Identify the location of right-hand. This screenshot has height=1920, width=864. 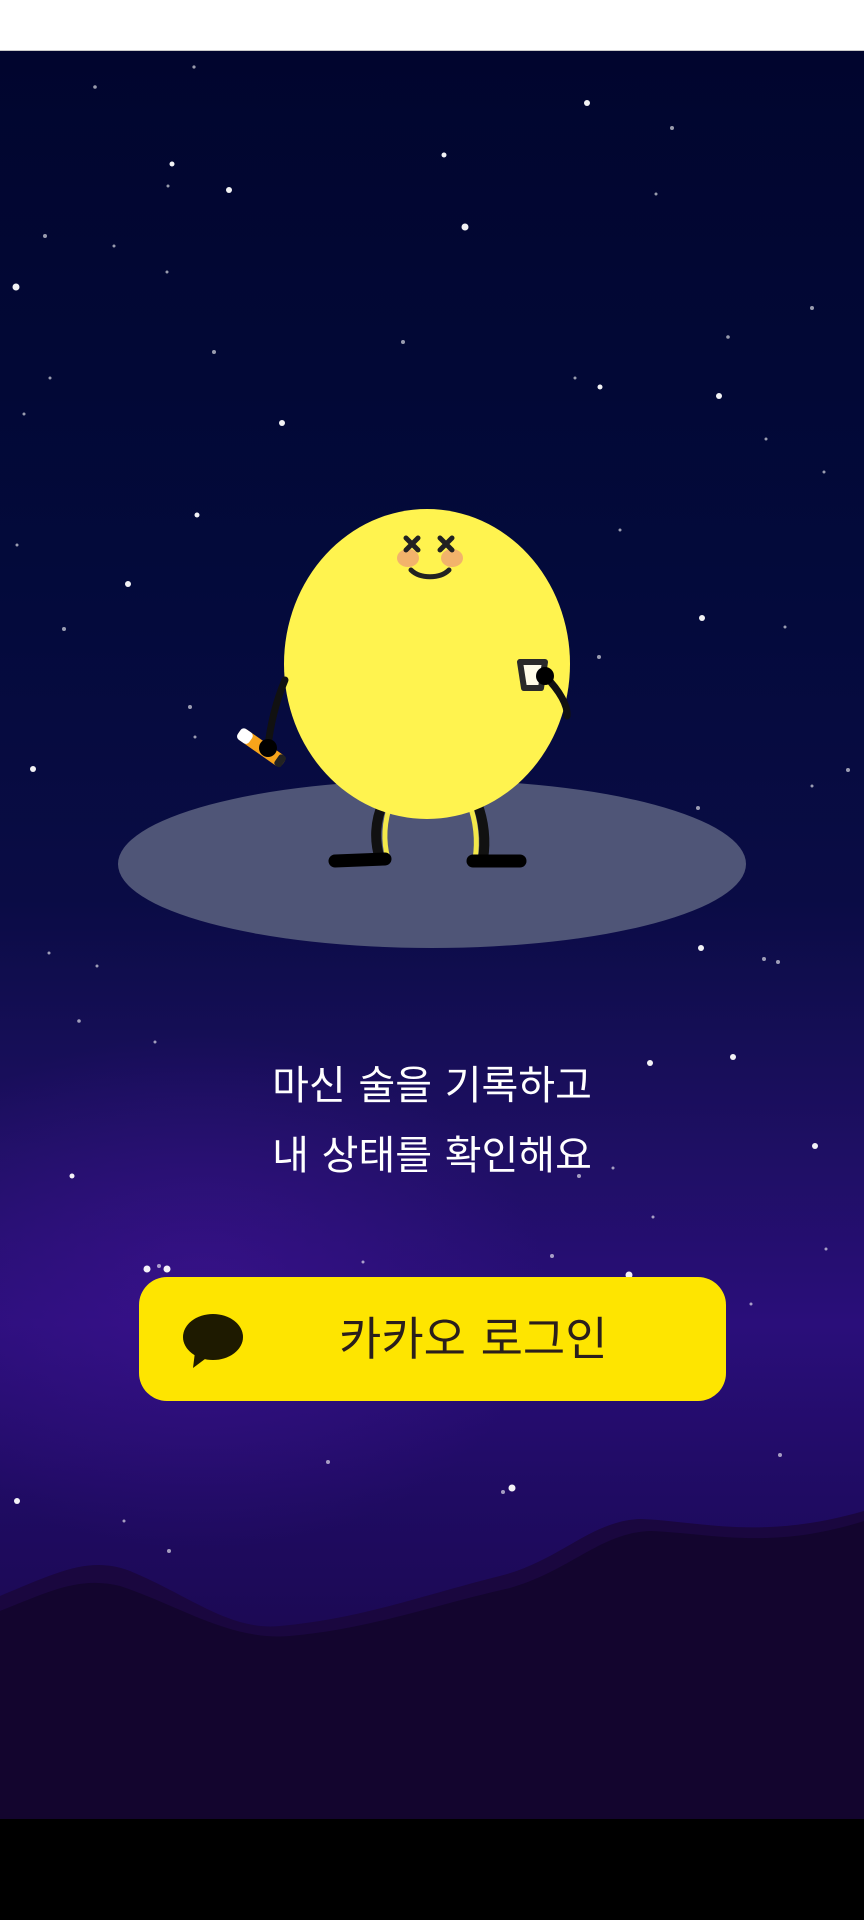
(545, 676).